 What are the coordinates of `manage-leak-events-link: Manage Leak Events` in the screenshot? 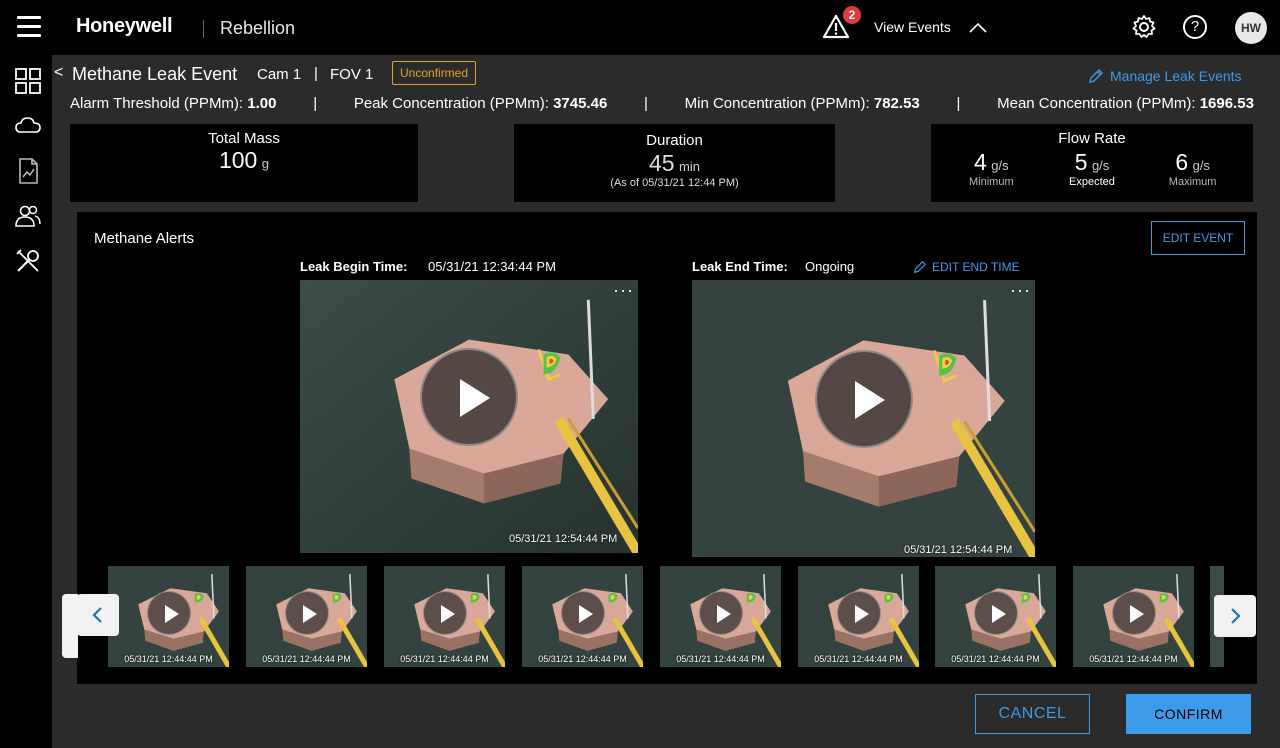 It's located at (1165, 76).